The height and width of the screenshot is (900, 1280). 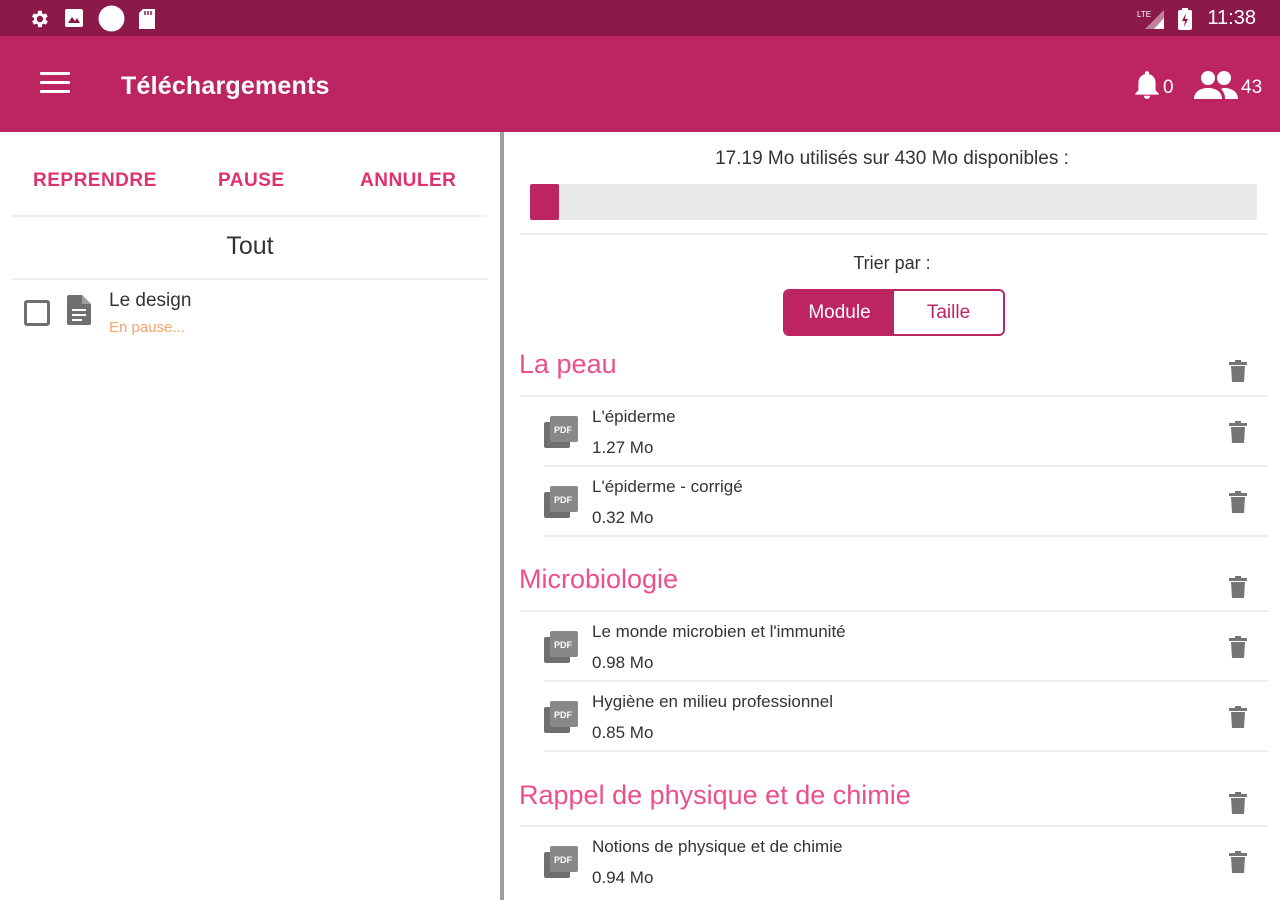 What do you see at coordinates (623, 732) in the screenshot?
I see `file-size: 0.85 Mo` at bounding box center [623, 732].